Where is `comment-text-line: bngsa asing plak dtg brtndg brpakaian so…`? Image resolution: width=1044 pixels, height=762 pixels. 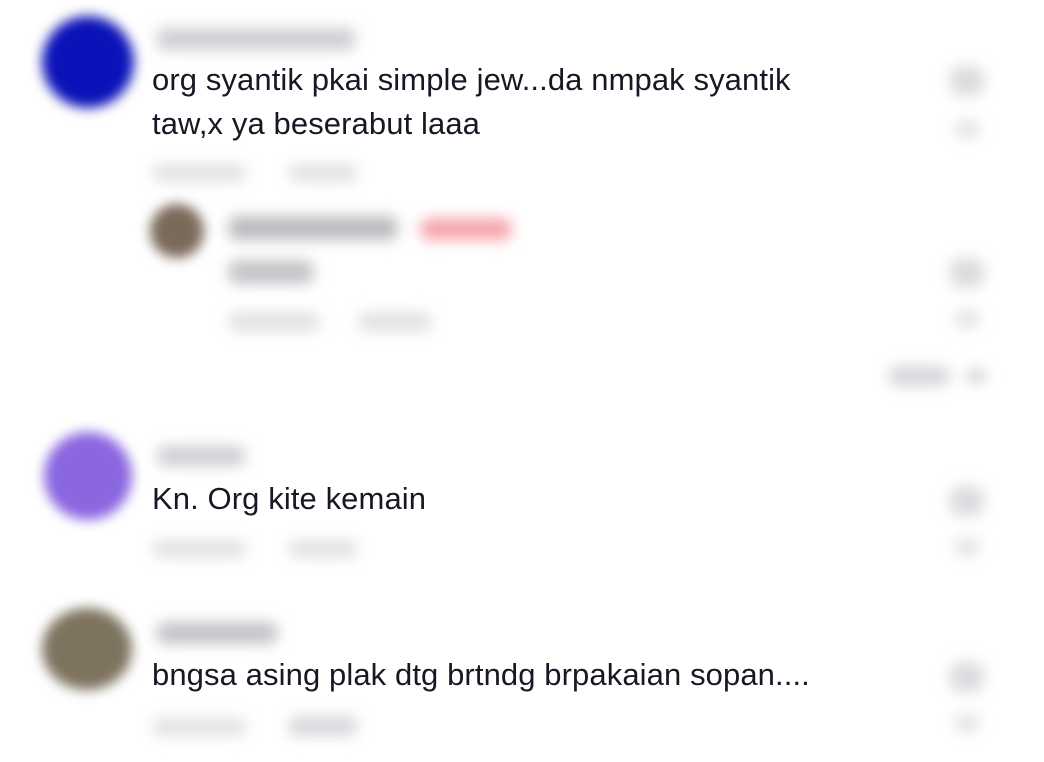
comment-text-line: bngsa asing plak dtg brtndg brpakaian so… is located at coordinates (481, 674).